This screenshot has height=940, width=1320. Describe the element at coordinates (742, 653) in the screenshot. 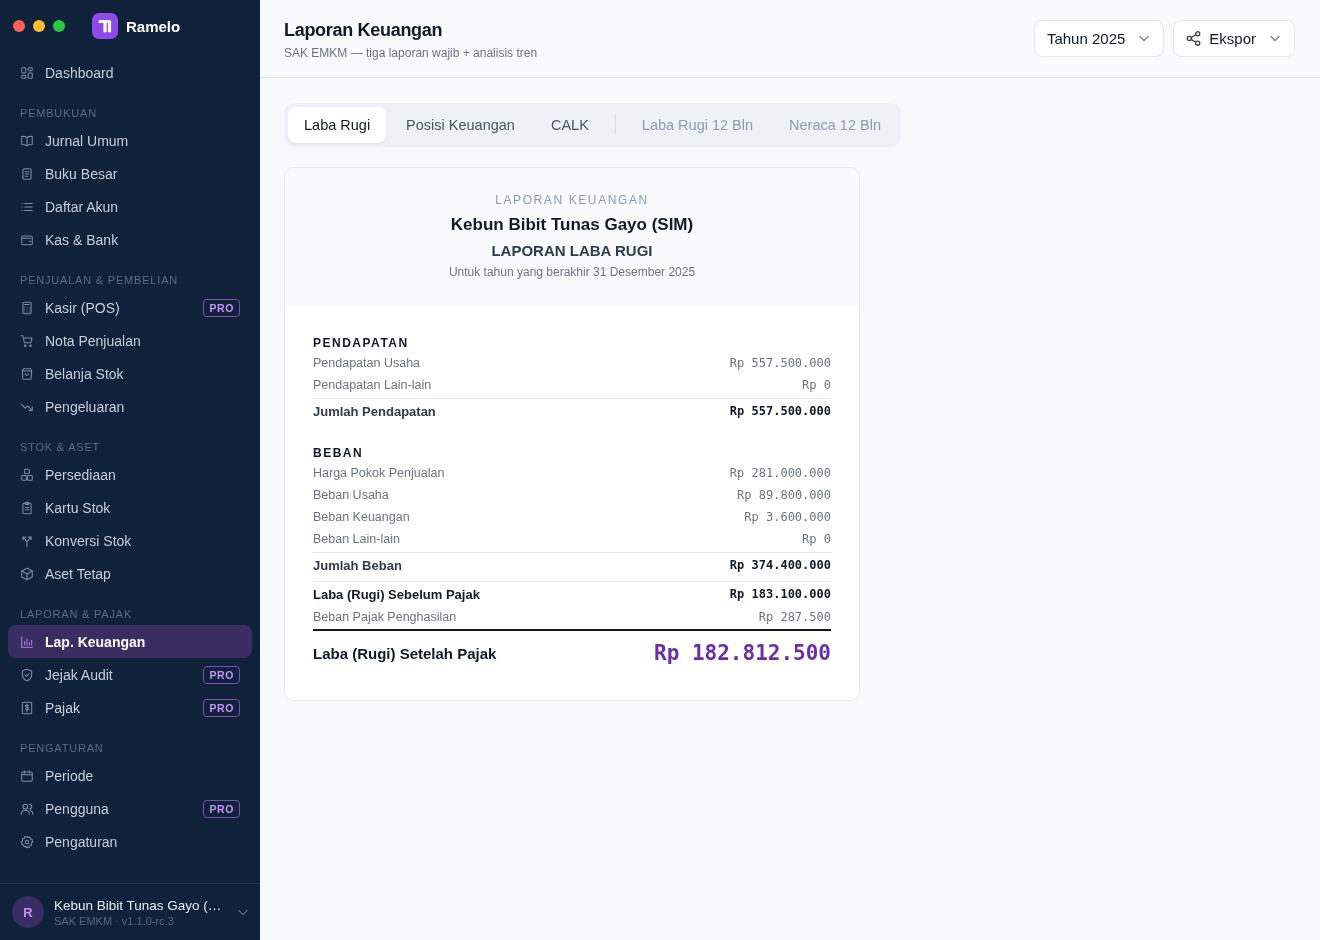

I see `net-profit-amount: Rp 182.812.500` at that location.